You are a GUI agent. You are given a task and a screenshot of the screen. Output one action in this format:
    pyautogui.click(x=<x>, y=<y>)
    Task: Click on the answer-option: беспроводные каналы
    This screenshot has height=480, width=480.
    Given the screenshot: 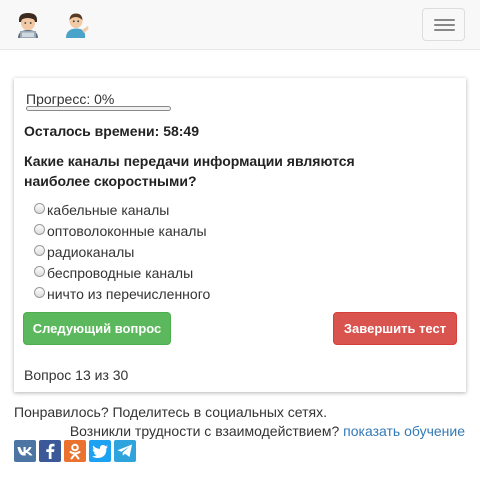 What is the action you would take?
    pyautogui.click(x=122, y=272)
    